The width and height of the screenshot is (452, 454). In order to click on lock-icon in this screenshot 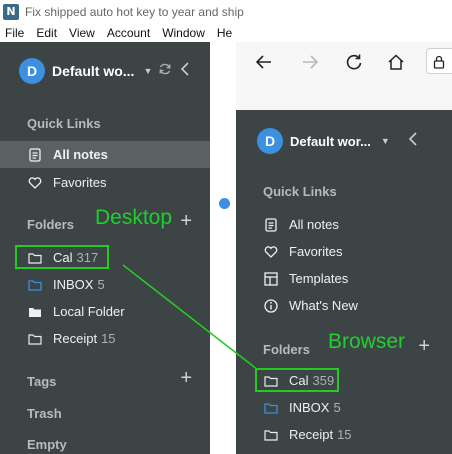, I will do `click(439, 62)`.